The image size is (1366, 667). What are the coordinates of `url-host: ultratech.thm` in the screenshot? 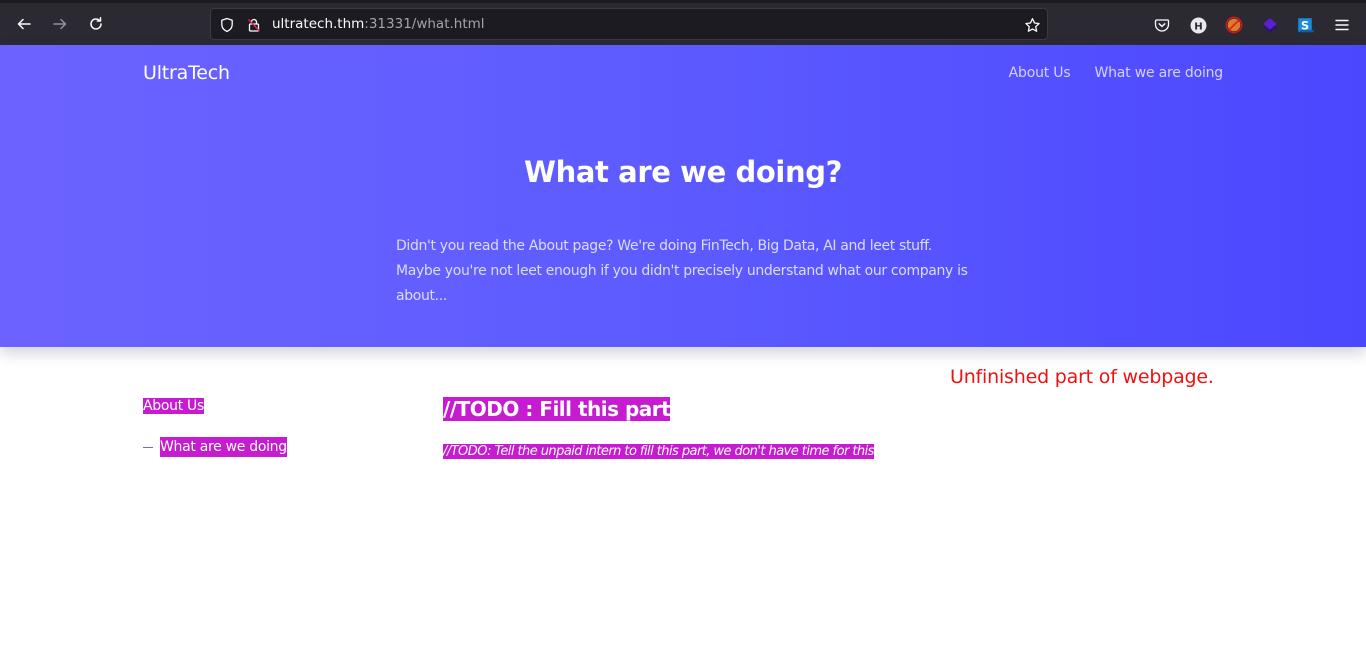 It's located at (318, 24).